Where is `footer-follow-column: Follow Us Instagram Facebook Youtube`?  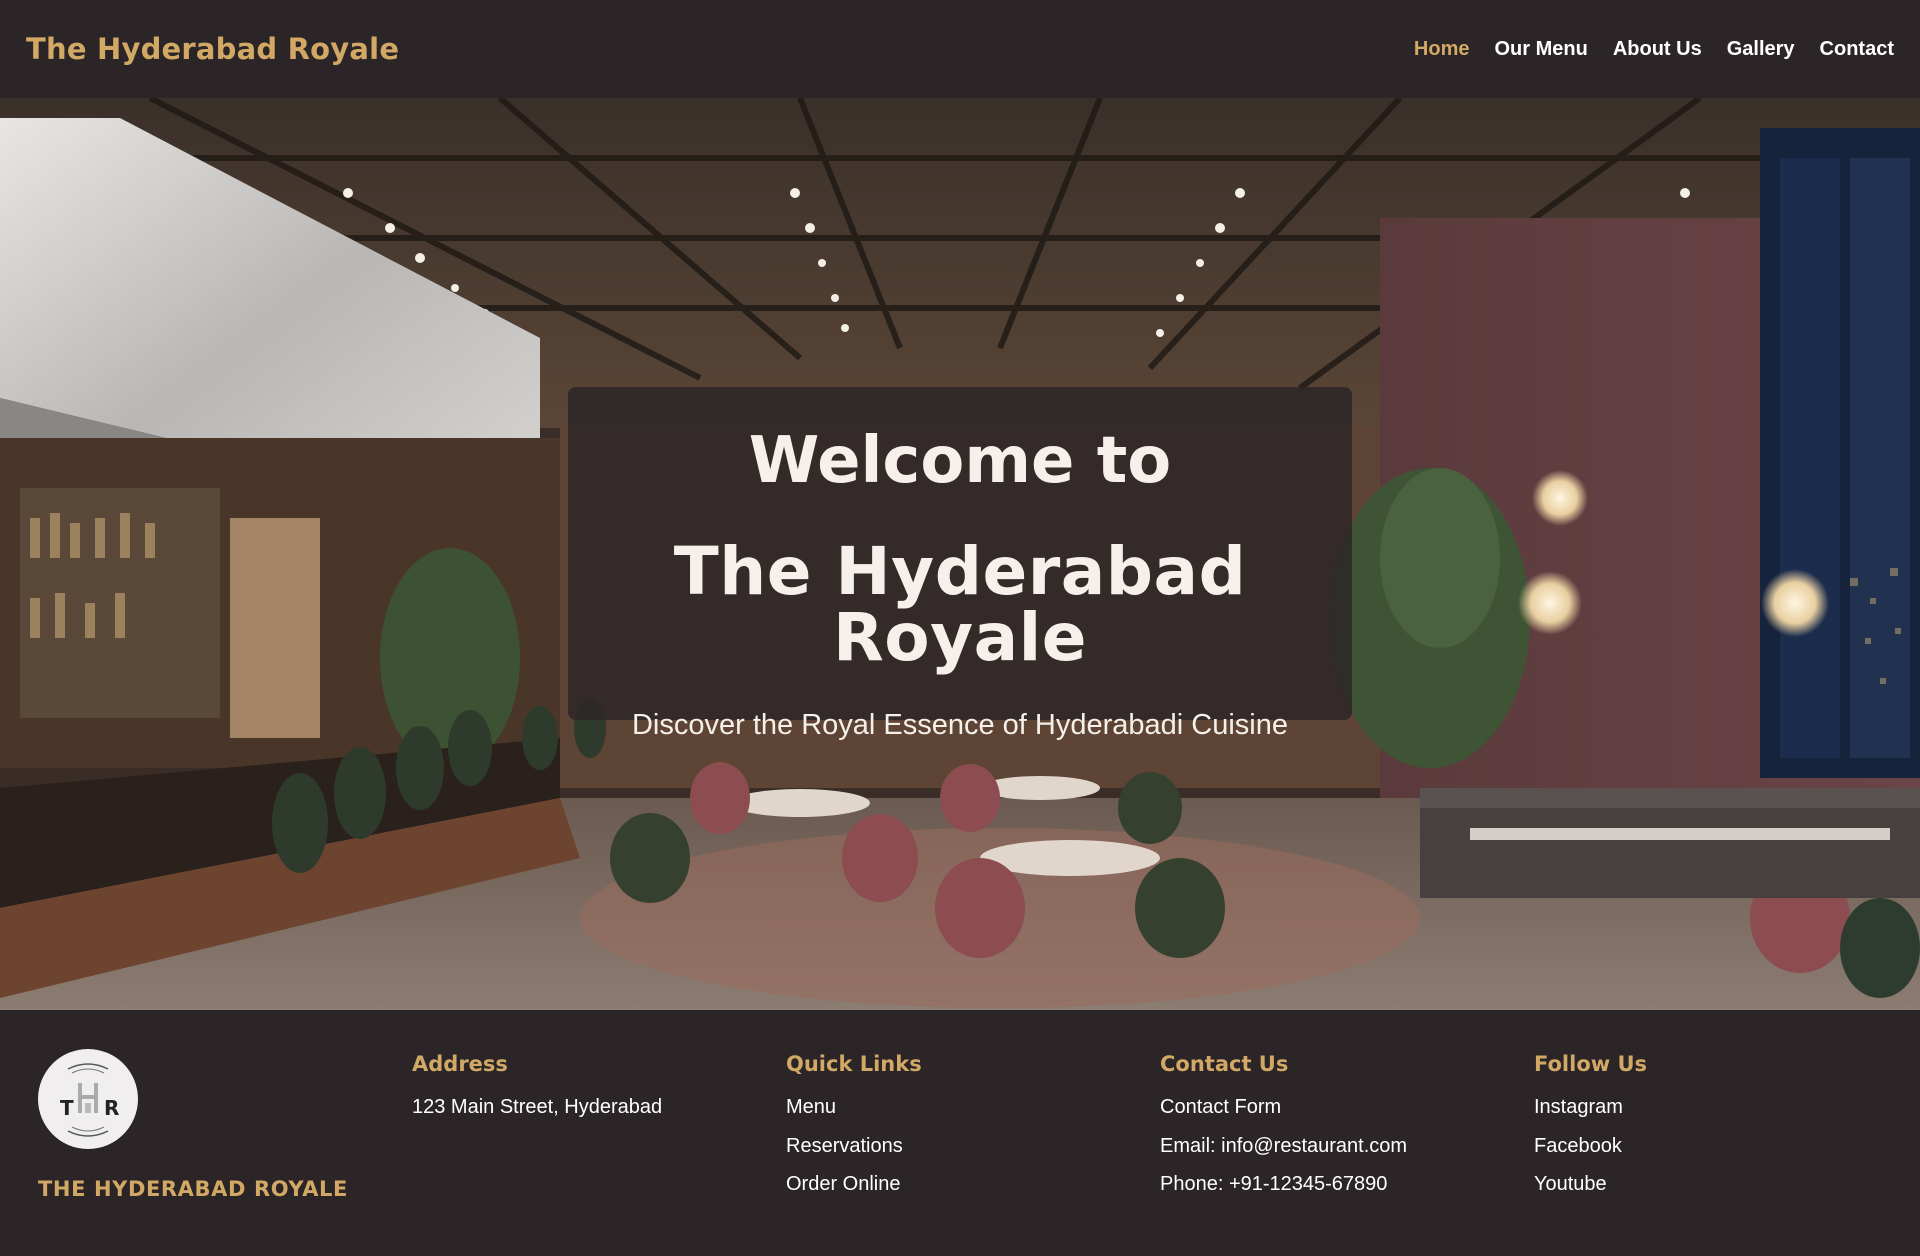
footer-follow-column: Follow Us Instagram Facebook Youtube is located at coordinates (1590, 1131).